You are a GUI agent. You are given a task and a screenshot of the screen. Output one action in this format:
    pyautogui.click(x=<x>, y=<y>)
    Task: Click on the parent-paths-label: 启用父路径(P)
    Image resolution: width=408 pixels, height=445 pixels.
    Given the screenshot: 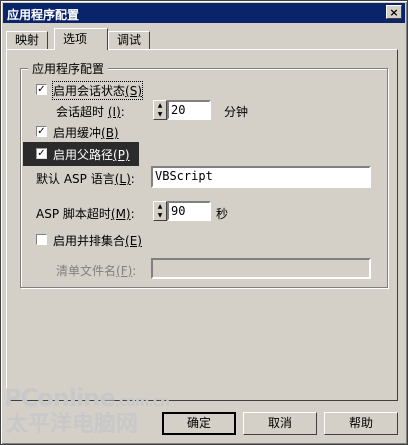 What is the action you would take?
    pyautogui.click(x=91, y=154)
    